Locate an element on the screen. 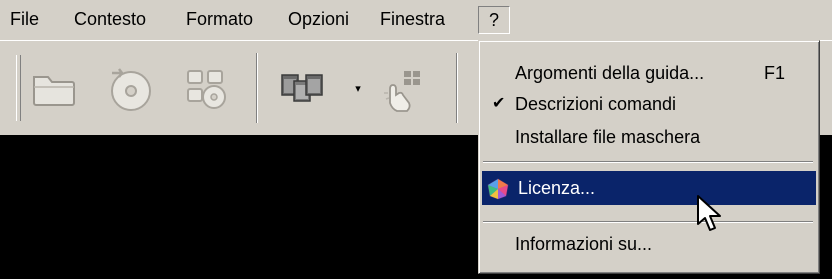 The height and width of the screenshot is (279, 832). menu-item-label: Installare file maschera is located at coordinates (608, 137).